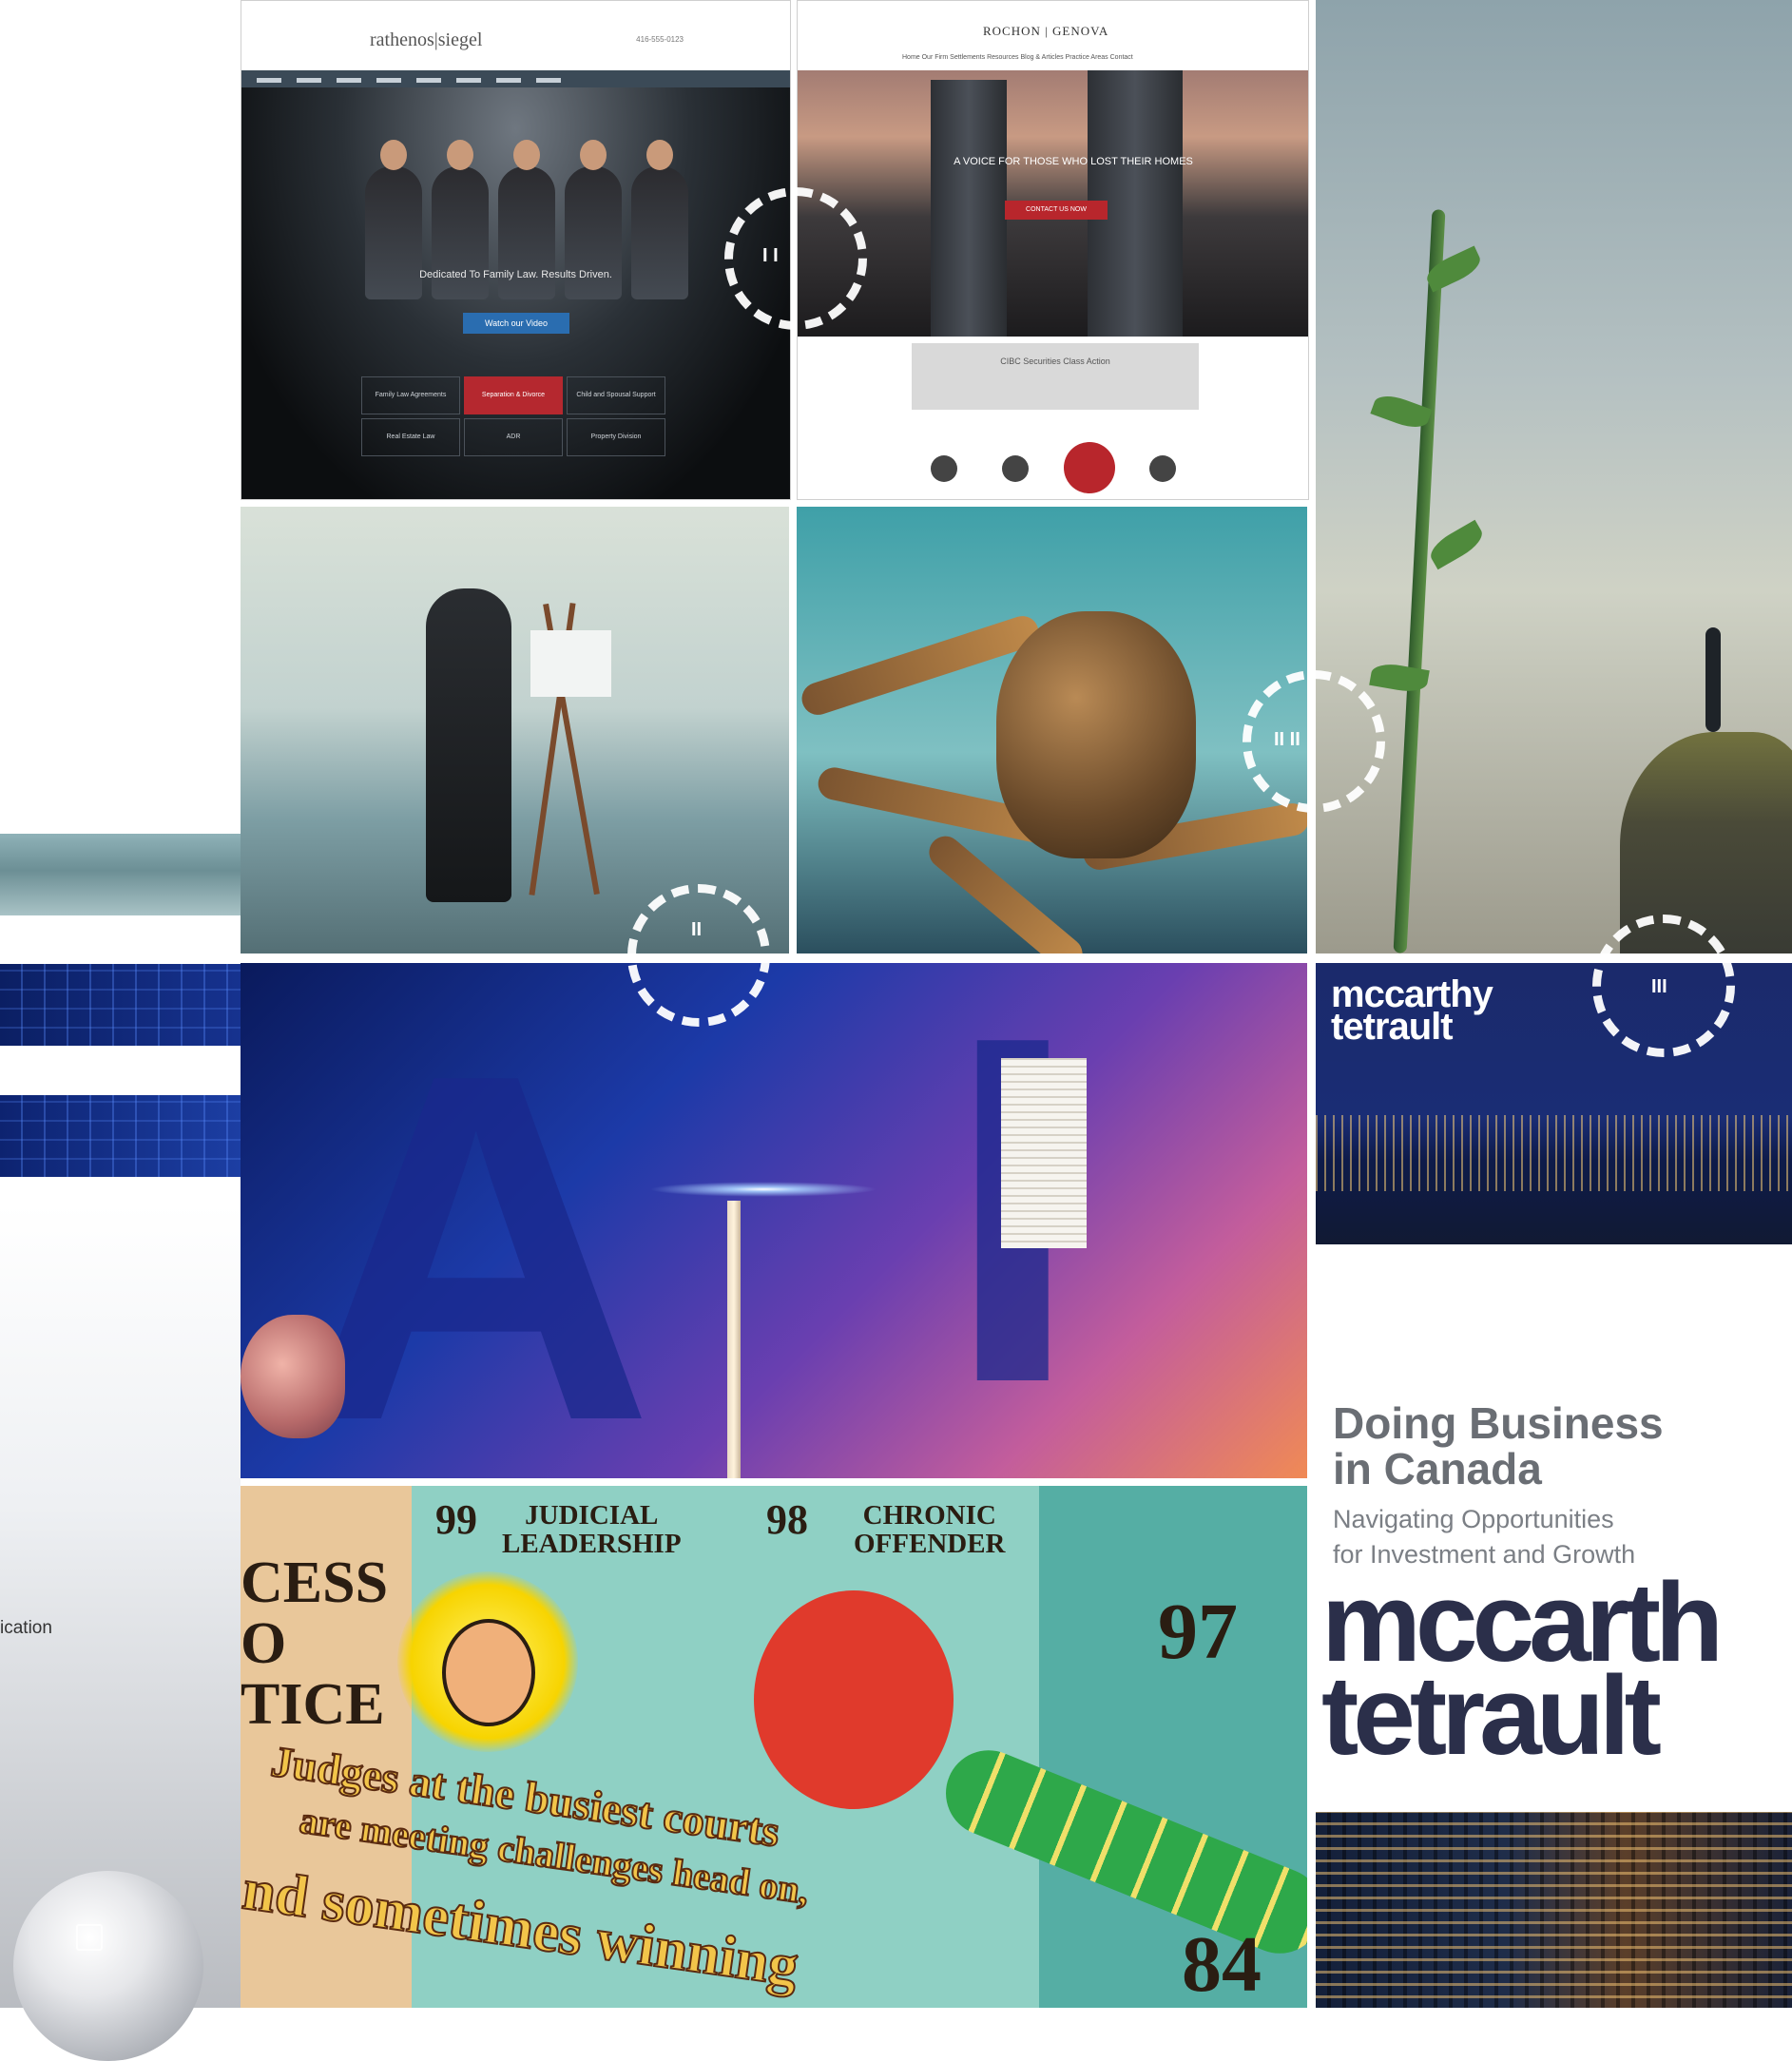 The image size is (1792, 2061). Describe the element at coordinates (1473, 1519) in the screenshot. I see `cover-subtitle-line: Navigating Opportunities` at that location.